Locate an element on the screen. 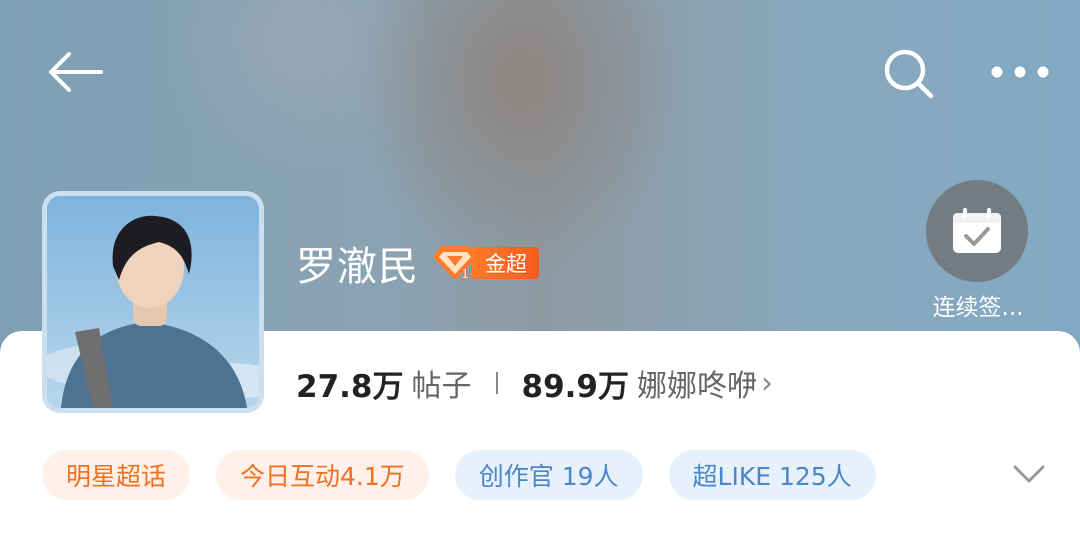 This screenshot has width=1080, height=559. stats-divider is located at coordinates (496, 383).